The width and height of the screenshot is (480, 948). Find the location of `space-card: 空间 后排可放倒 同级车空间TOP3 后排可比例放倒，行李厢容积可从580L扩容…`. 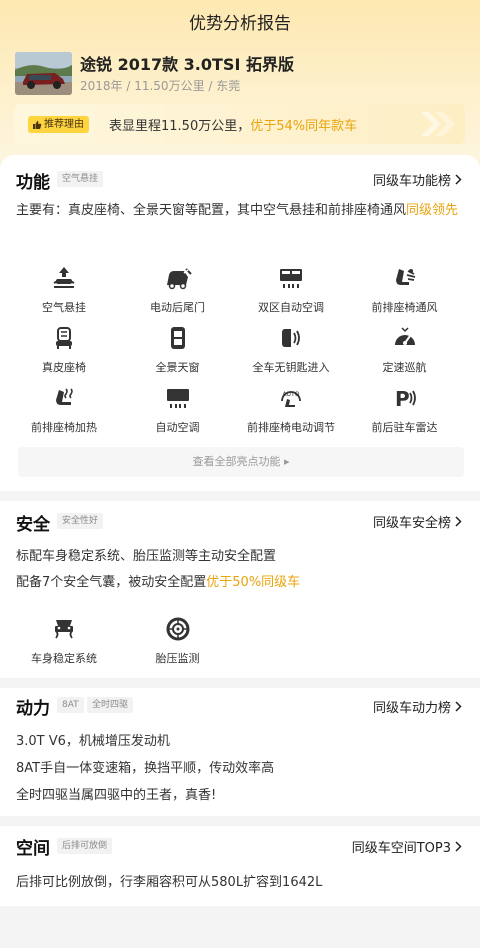

space-card: 空间 后排可放倒 同级车空间TOP3 后排可比例放倒，行李厢容积可从580L扩容… is located at coordinates (240, 866).